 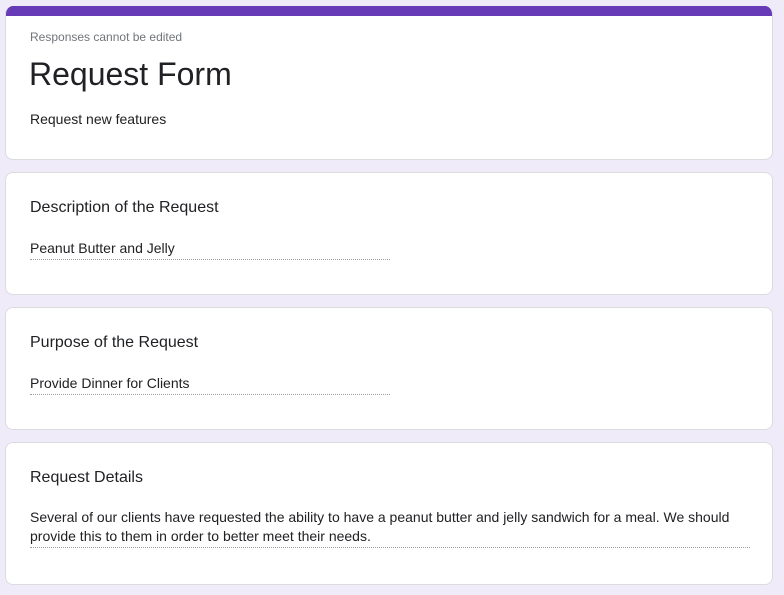 I want to click on form-description: Request new features, so click(x=98, y=119).